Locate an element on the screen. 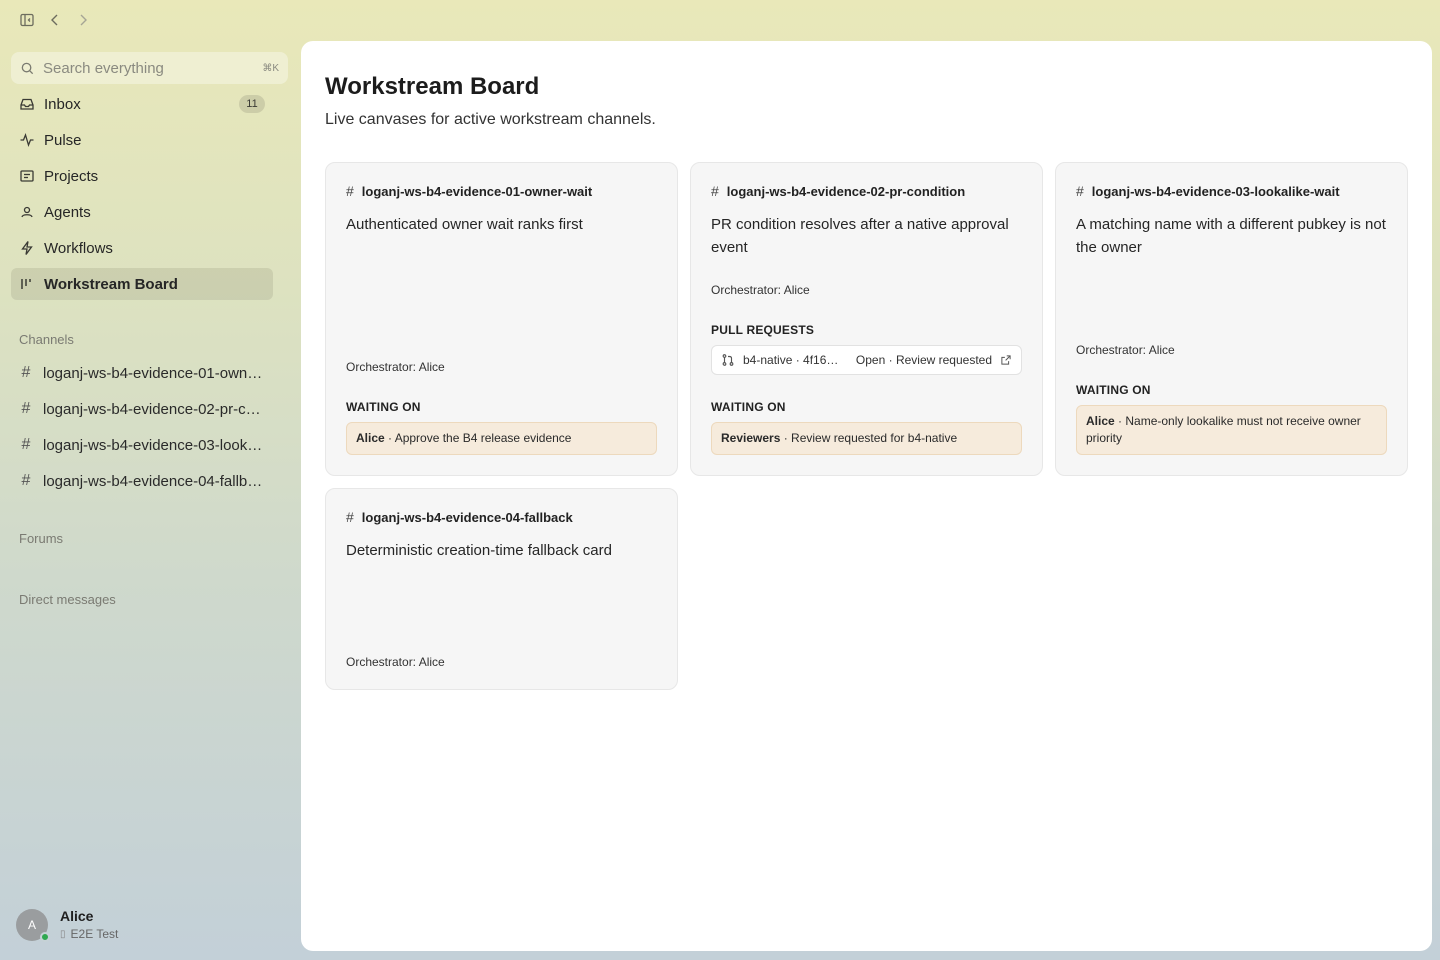 This screenshot has height=960, width=1440. online-status-dot is located at coordinates (45, 936).